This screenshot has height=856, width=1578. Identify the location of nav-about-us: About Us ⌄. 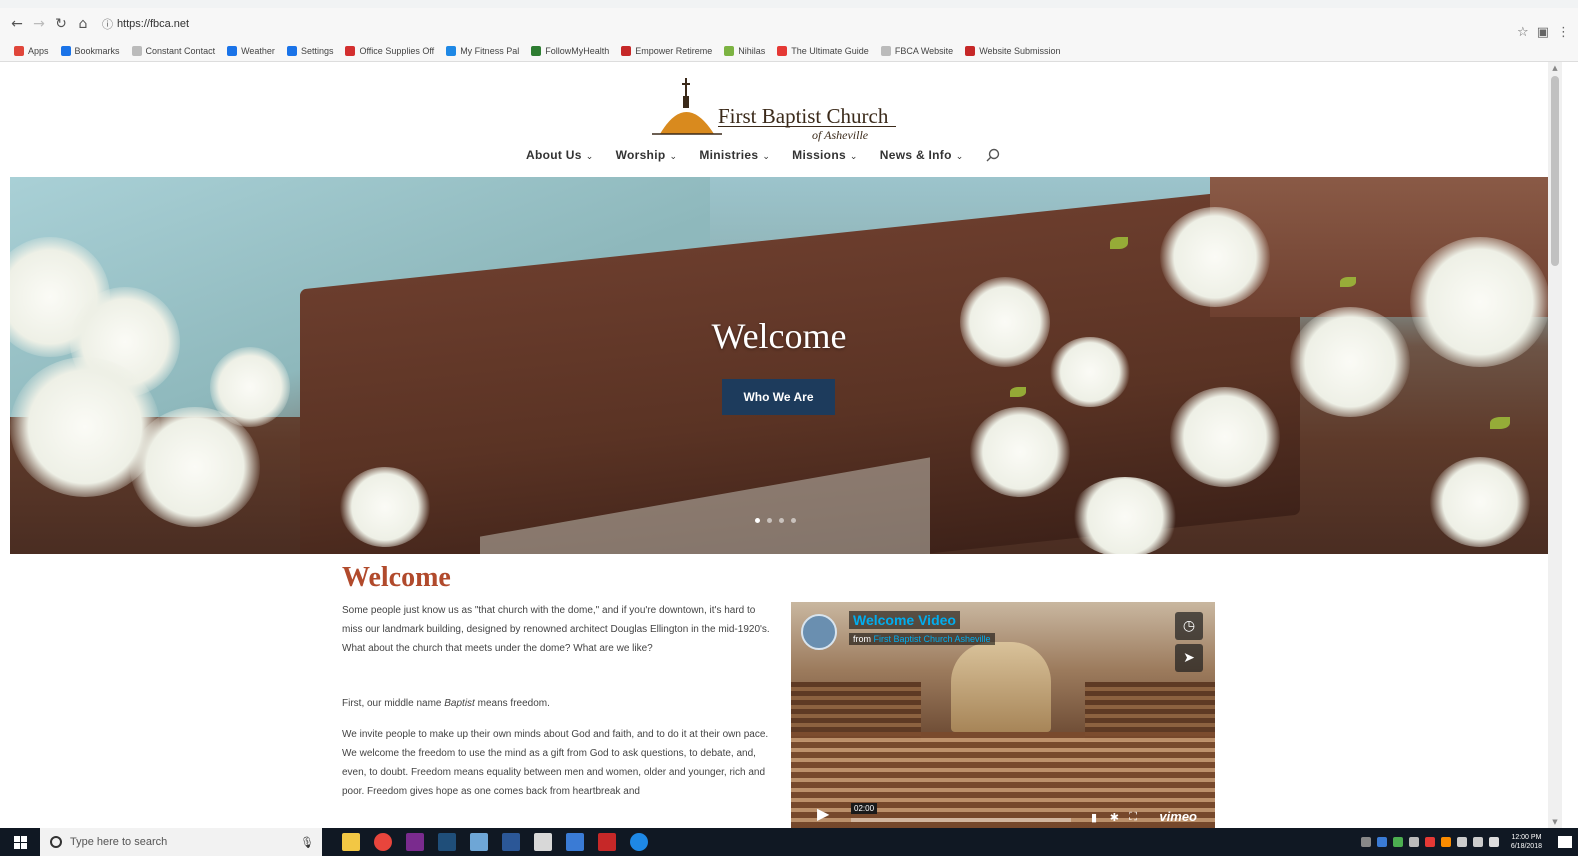
(560, 155).